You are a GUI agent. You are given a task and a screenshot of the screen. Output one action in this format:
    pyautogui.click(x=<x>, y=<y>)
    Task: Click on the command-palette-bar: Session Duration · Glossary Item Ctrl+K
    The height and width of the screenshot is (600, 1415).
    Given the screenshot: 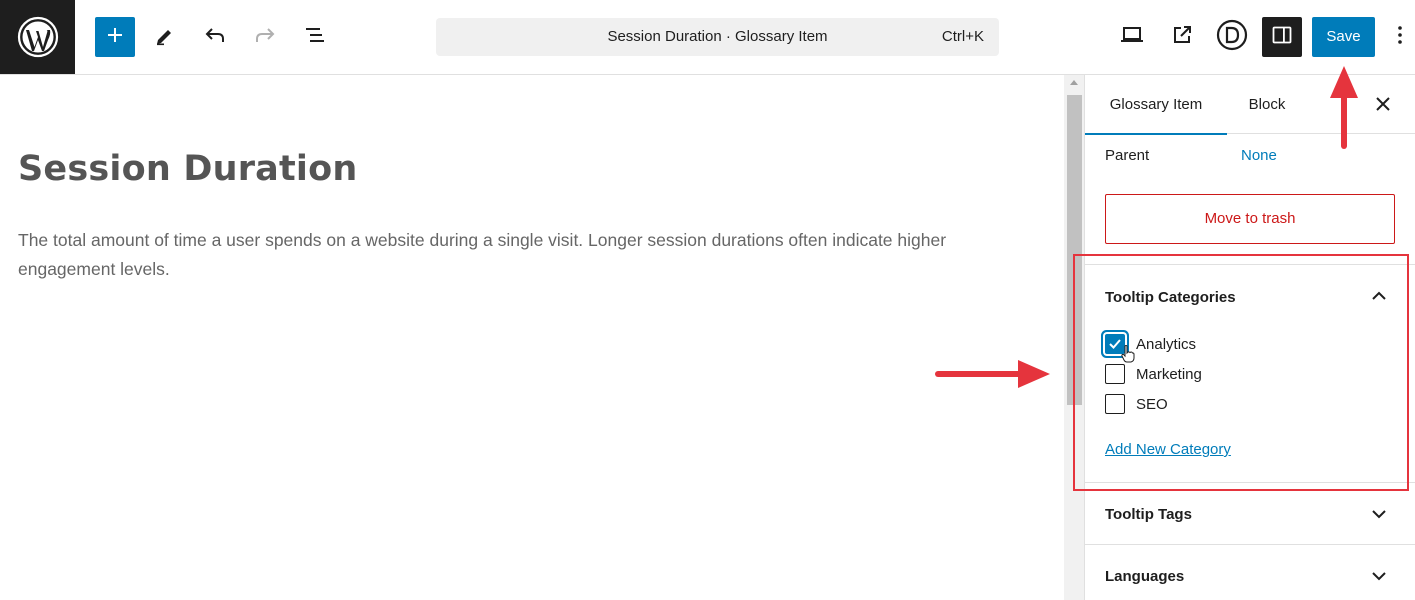 What is the action you would take?
    pyautogui.click(x=717, y=37)
    